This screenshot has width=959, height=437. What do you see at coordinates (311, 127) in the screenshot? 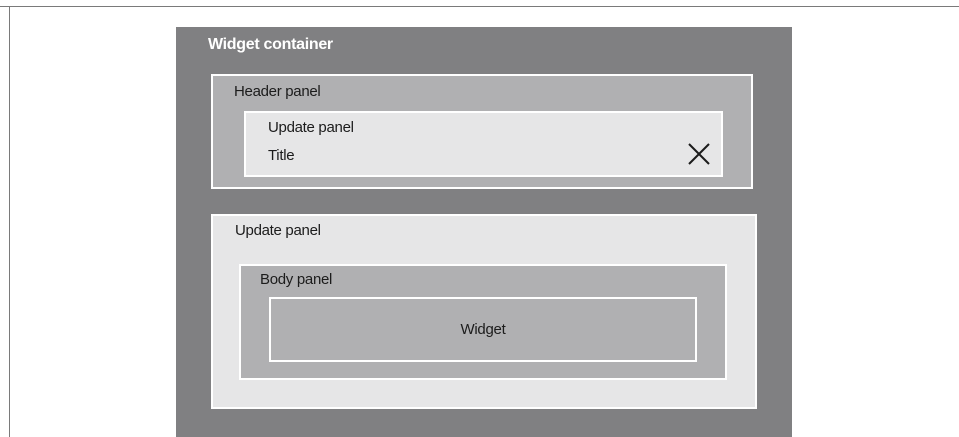
I see `header-update-panel-label: Update panel` at bounding box center [311, 127].